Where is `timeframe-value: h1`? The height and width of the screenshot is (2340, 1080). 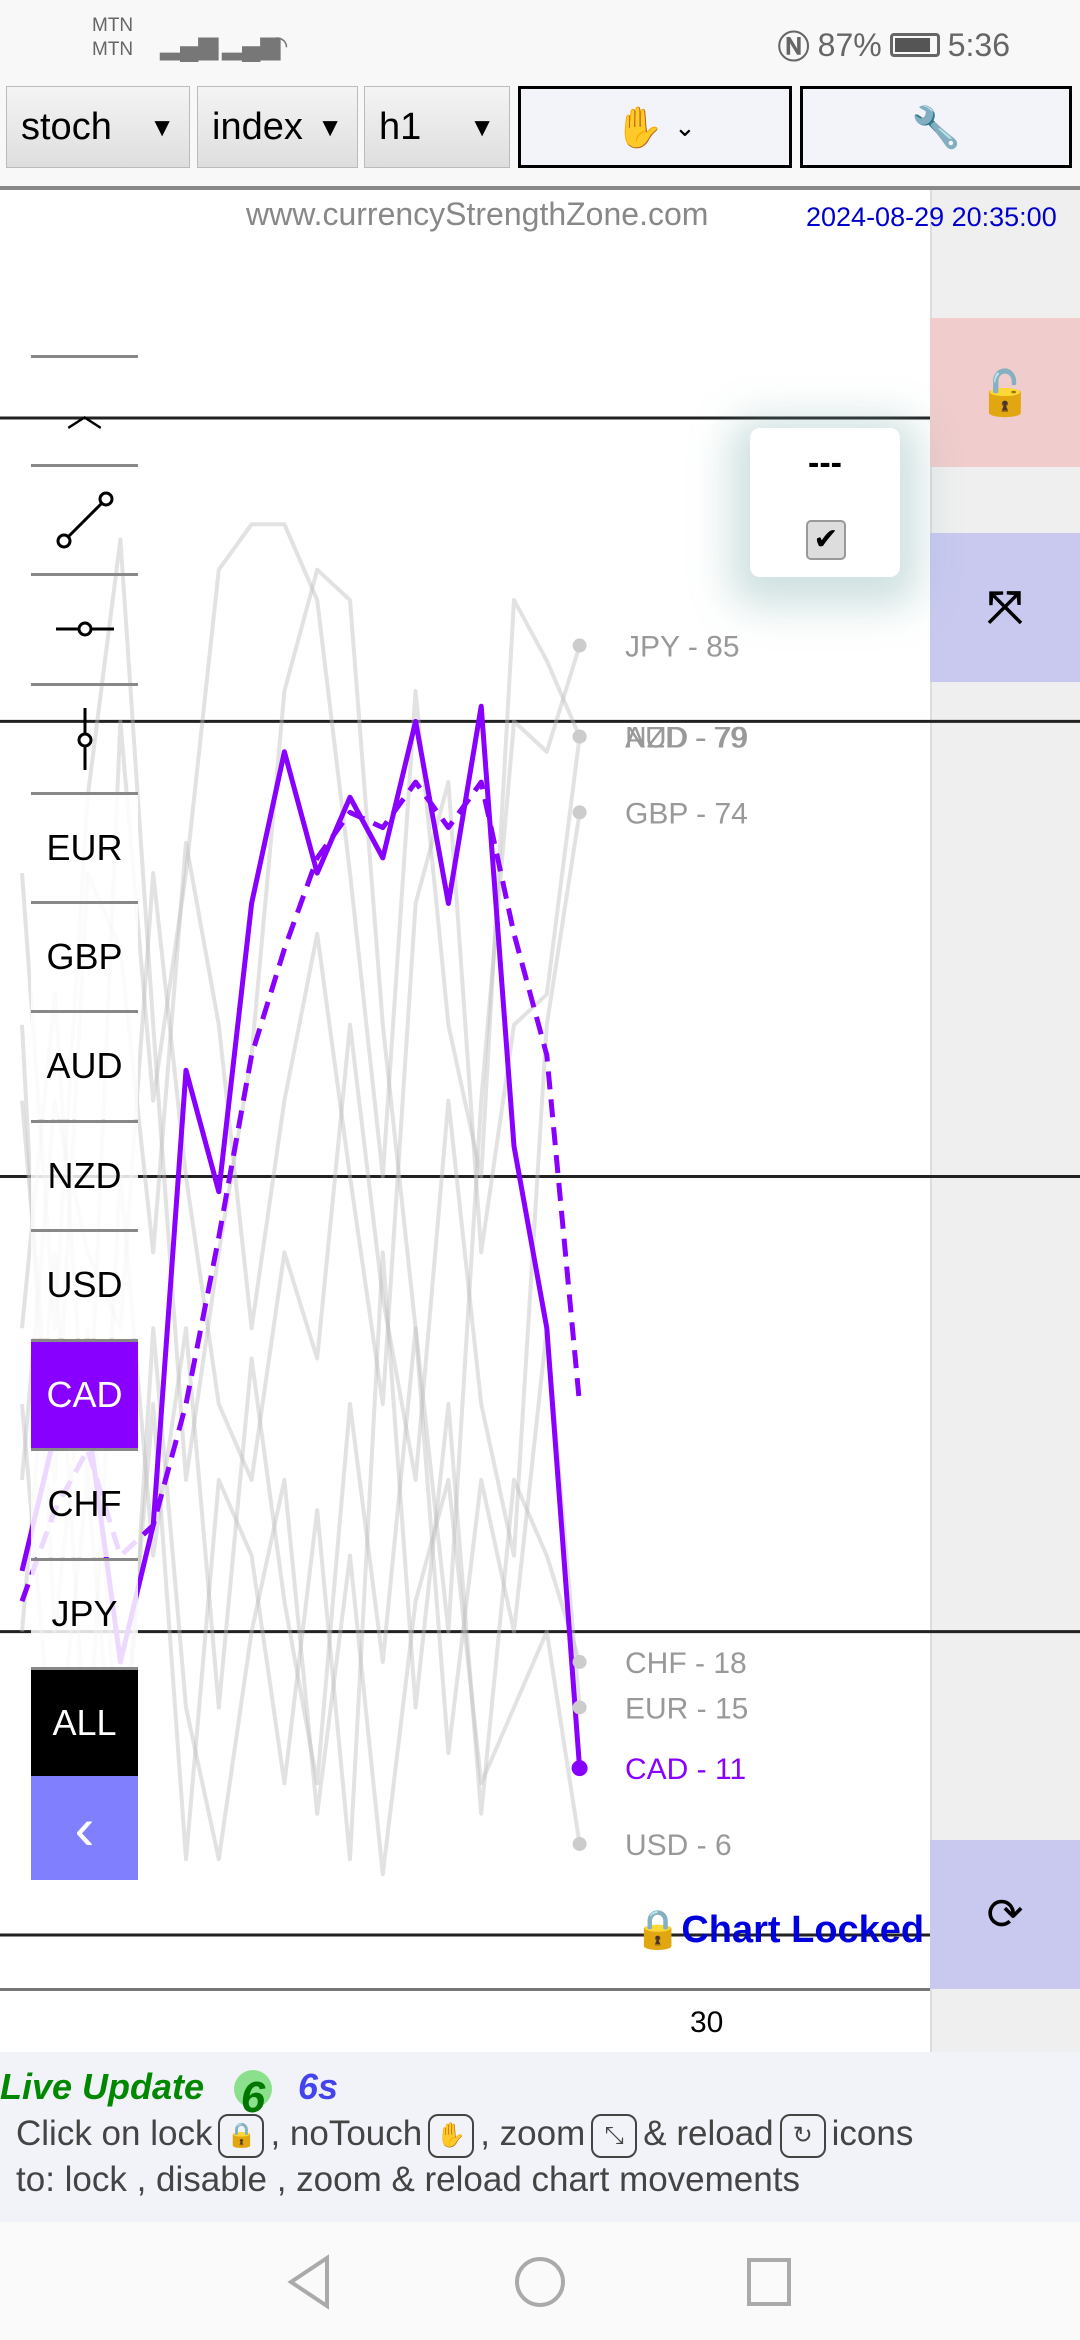 timeframe-value: h1 is located at coordinates (400, 126).